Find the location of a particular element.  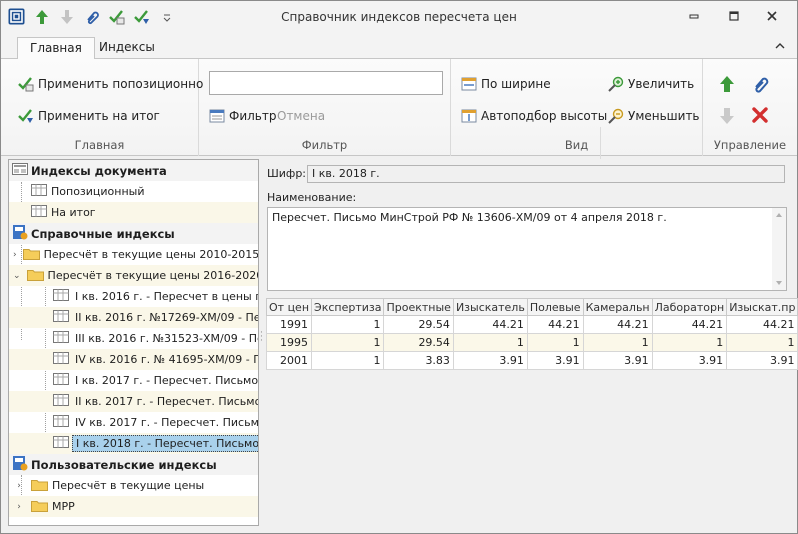

zoom-out-button: Уменьшить is located at coordinates (654, 116).